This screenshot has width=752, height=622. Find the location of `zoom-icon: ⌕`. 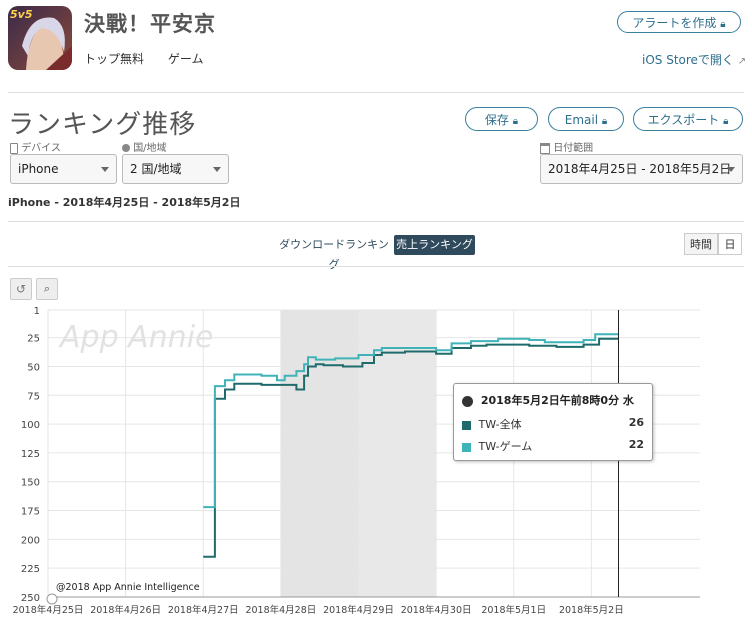

zoom-icon: ⌕ is located at coordinates (47, 288).